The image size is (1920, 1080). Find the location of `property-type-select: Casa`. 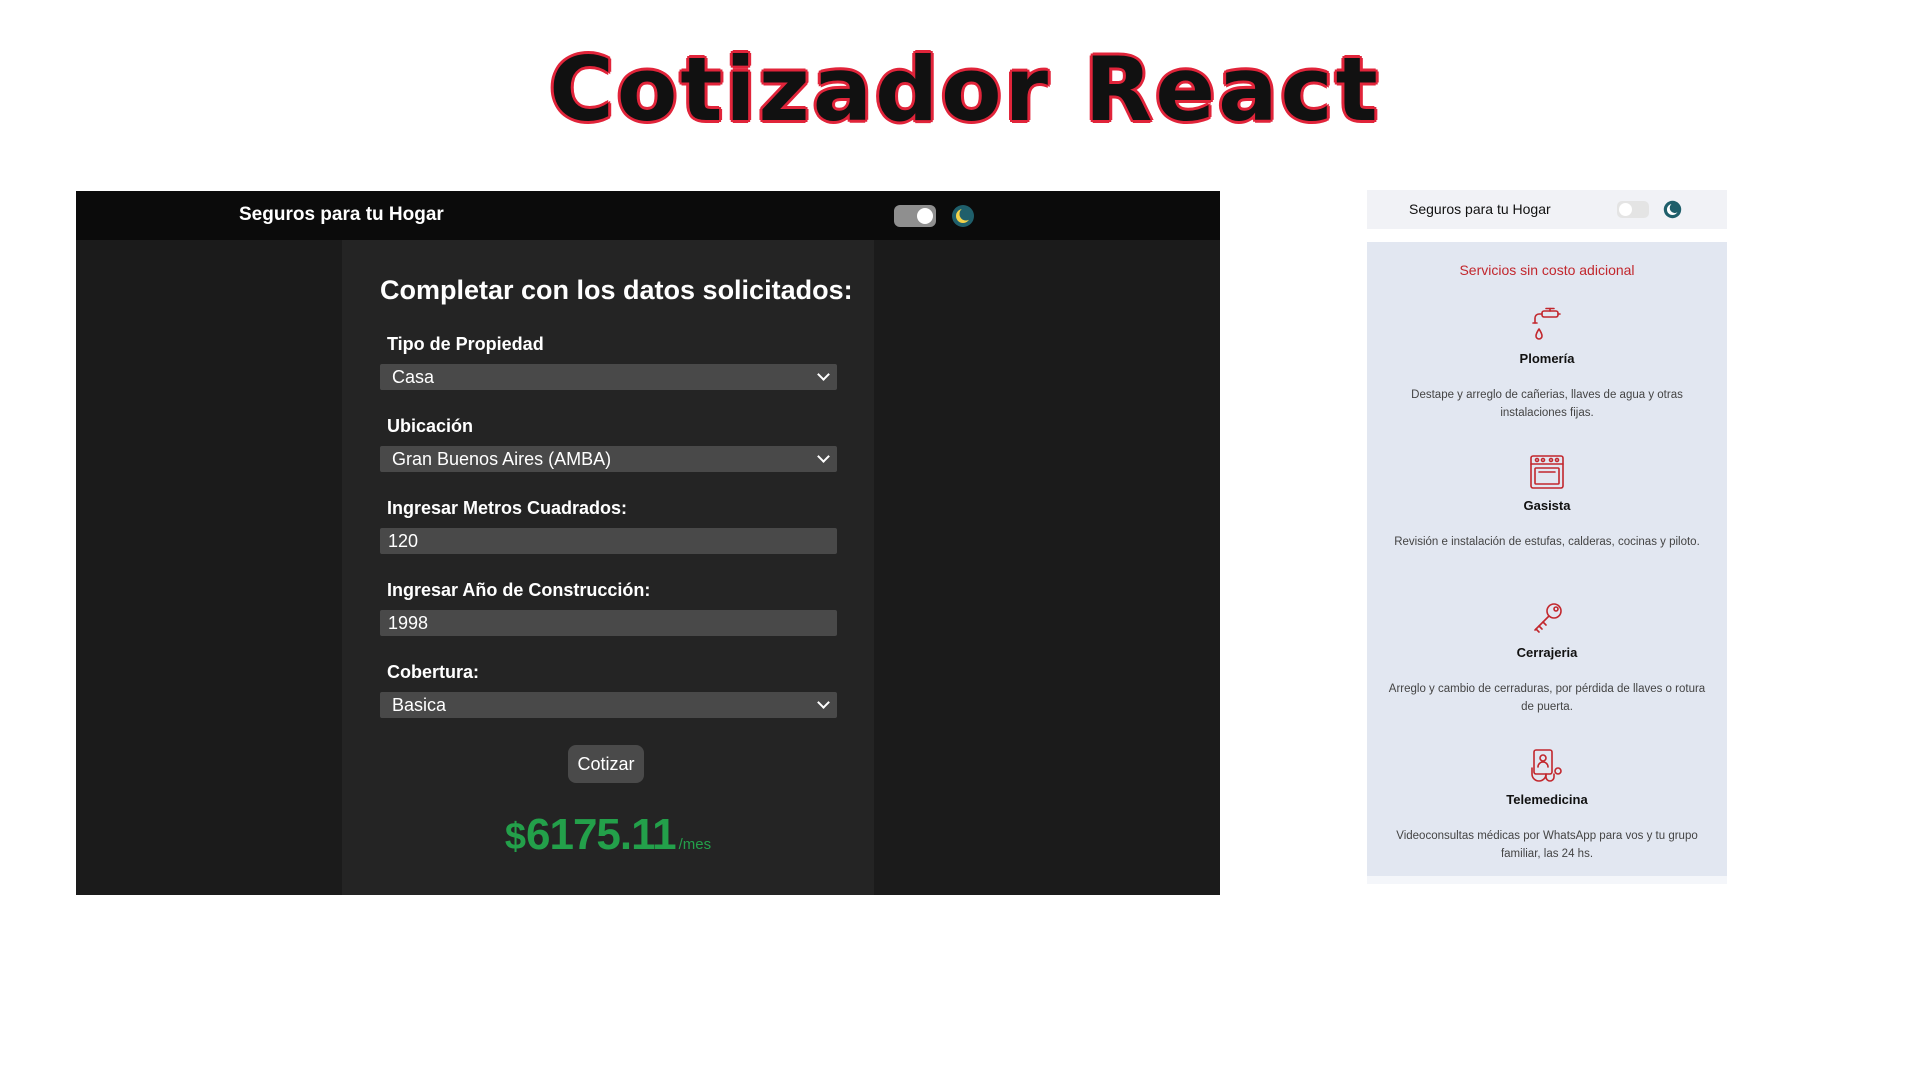

property-type-select: Casa is located at coordinates (608, 377).